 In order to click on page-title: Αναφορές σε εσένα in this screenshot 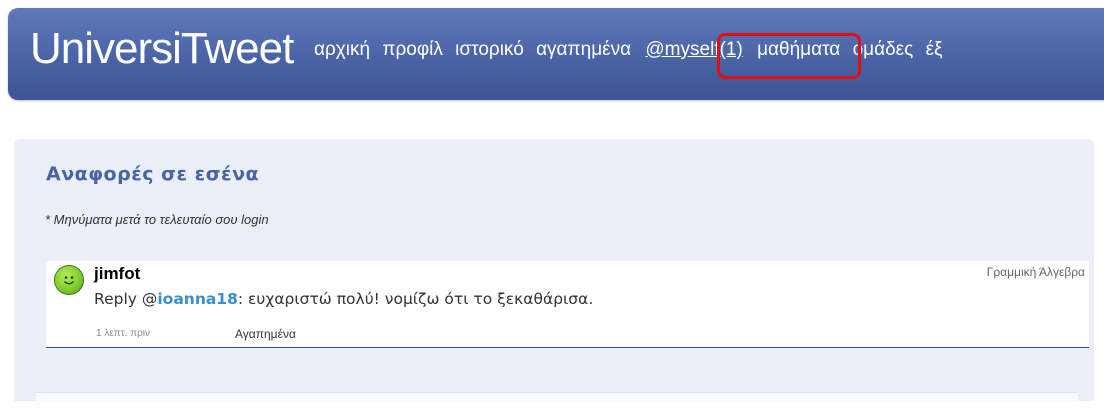, I will do `click(153, 174)`.